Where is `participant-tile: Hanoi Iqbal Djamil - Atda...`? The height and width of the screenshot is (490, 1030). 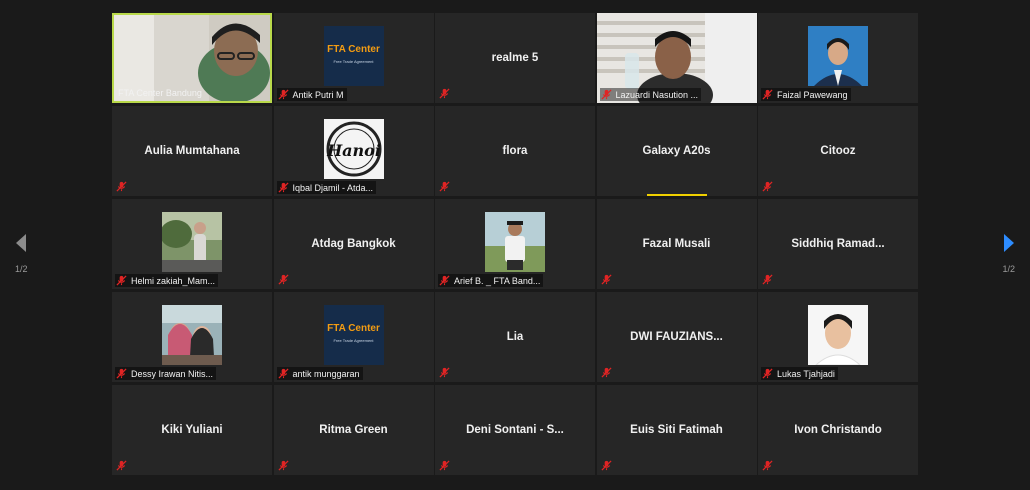
participant-tile: Hanoi Iqbal Djamil - Atda... is located at coordinates (353, 151).